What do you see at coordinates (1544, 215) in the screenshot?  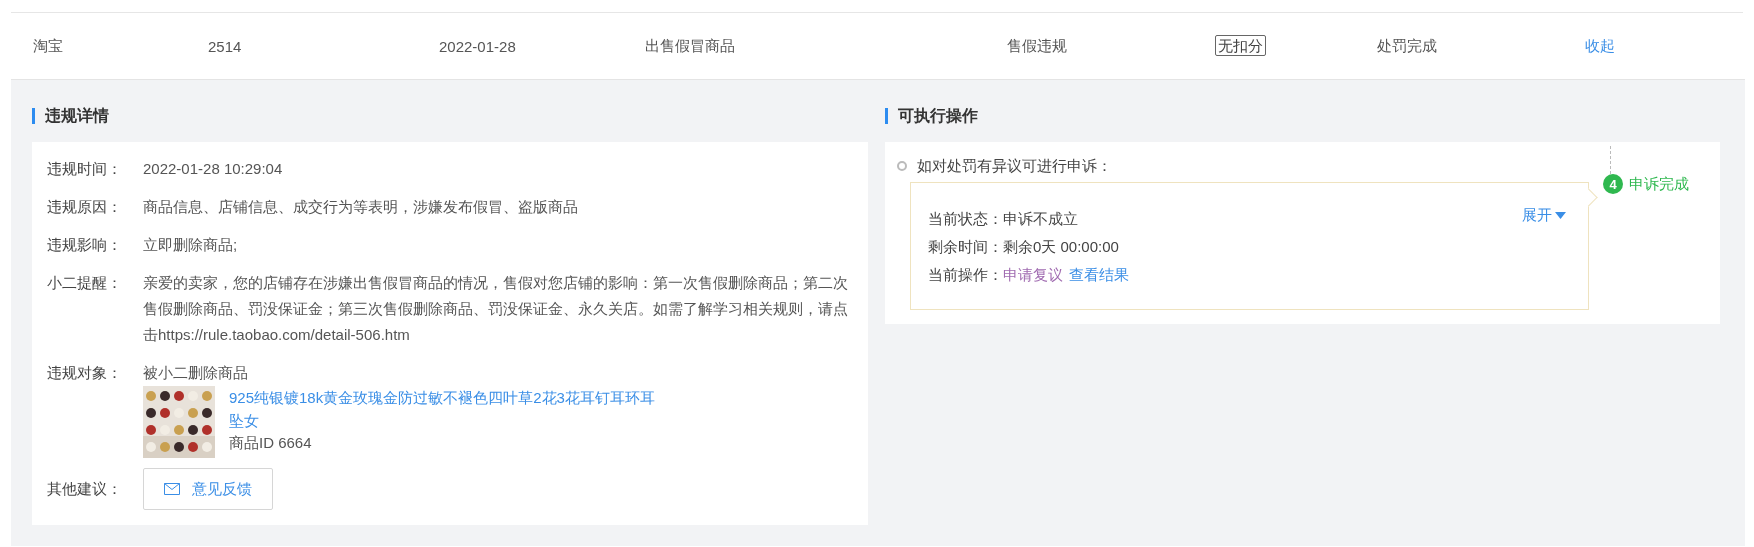 I see `expand-link: 展开` at bounding box center [1544, 215].